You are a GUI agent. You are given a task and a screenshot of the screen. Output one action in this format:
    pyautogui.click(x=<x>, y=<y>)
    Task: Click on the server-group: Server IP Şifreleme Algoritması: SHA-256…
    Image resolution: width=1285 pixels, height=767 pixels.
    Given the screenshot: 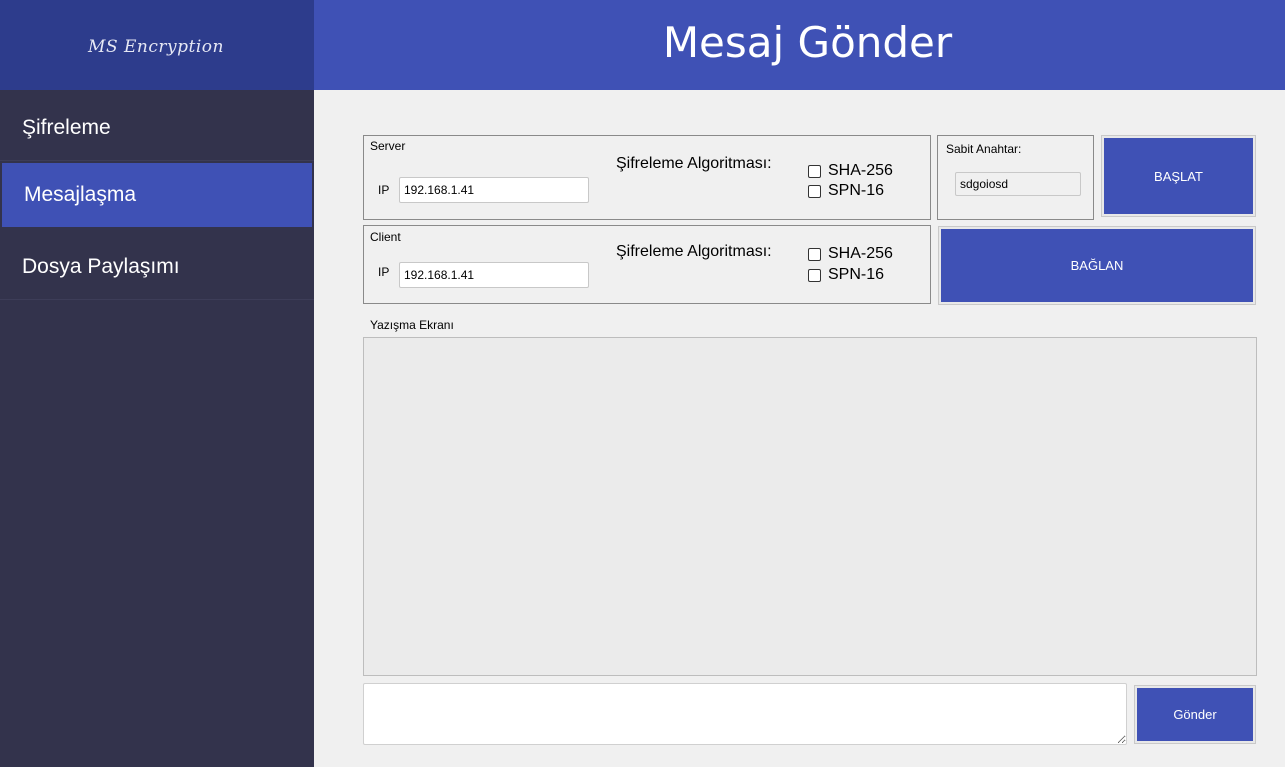 What is the action you would take?
    pyautogui.click(x=647, y=177)
    